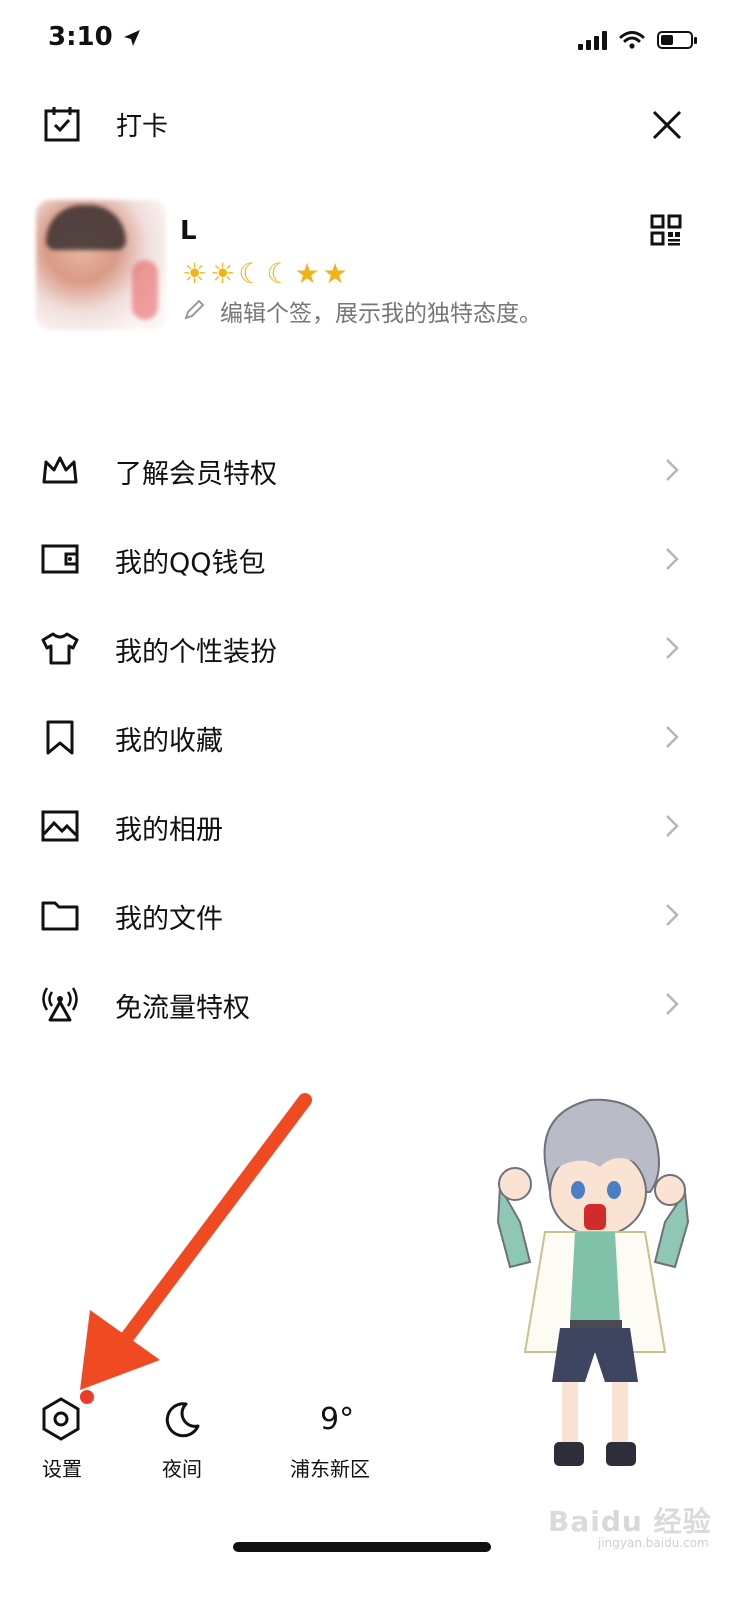 The height and width of the screenshot is (1600, 739). What do you see at coordinates (182, 1467) in the screenshot?
I see `night-mode-label: 夜间` at bounding box center [182, 1467].